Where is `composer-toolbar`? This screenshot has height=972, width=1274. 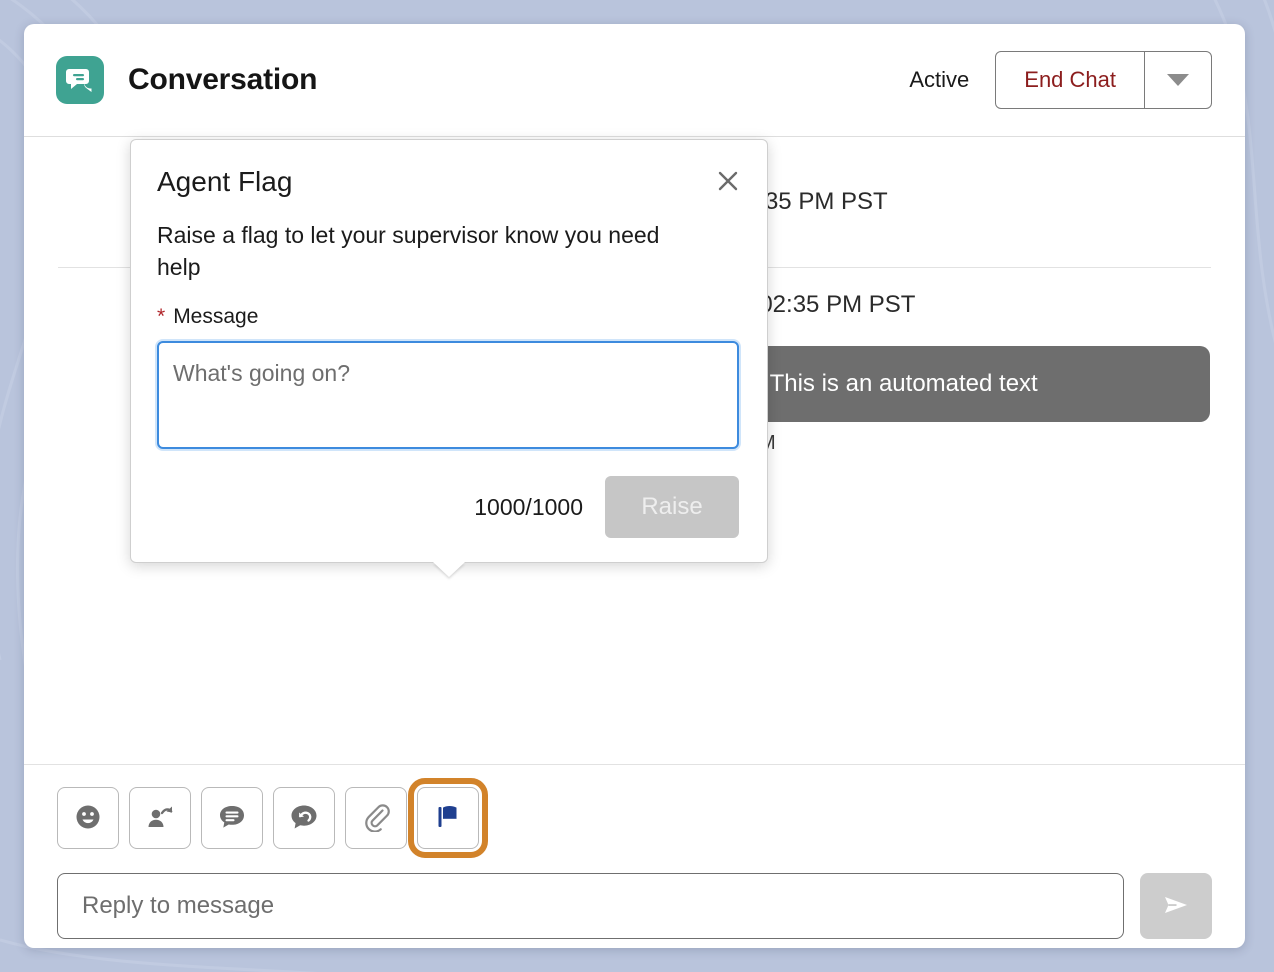
composer-toolbar is located at coordinates (634, 818).